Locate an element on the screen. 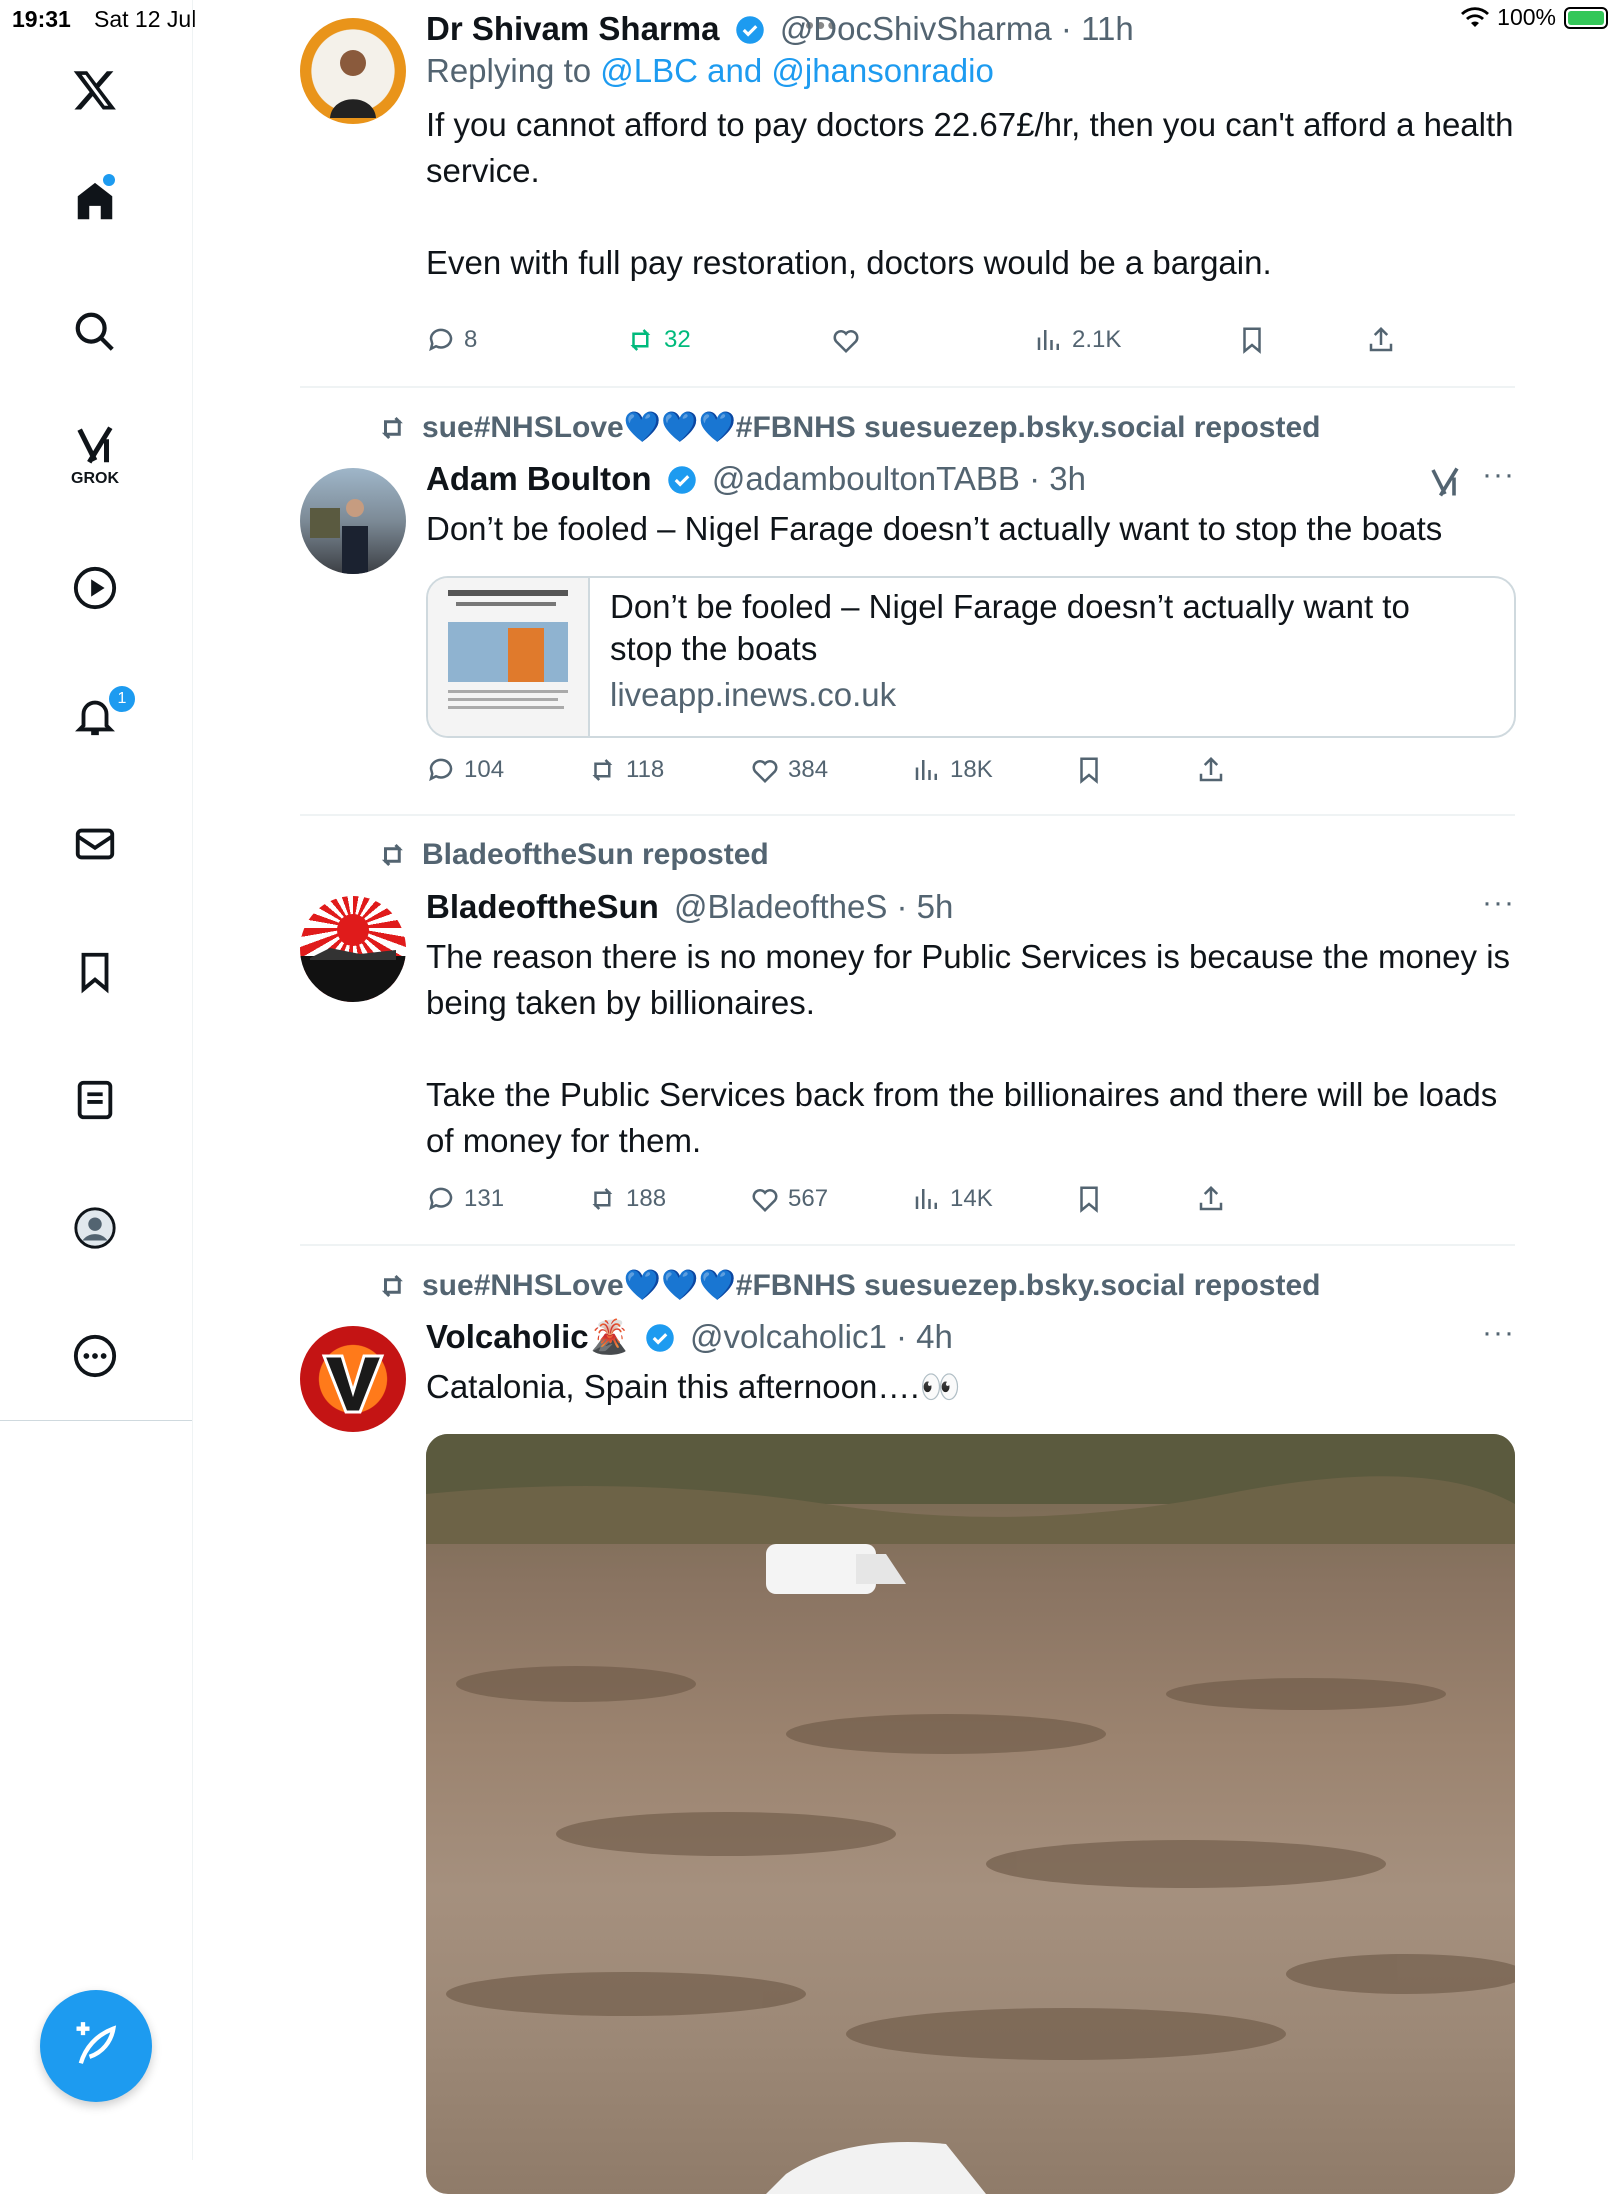  x-logo-icon is located at coordinates (95, 90).